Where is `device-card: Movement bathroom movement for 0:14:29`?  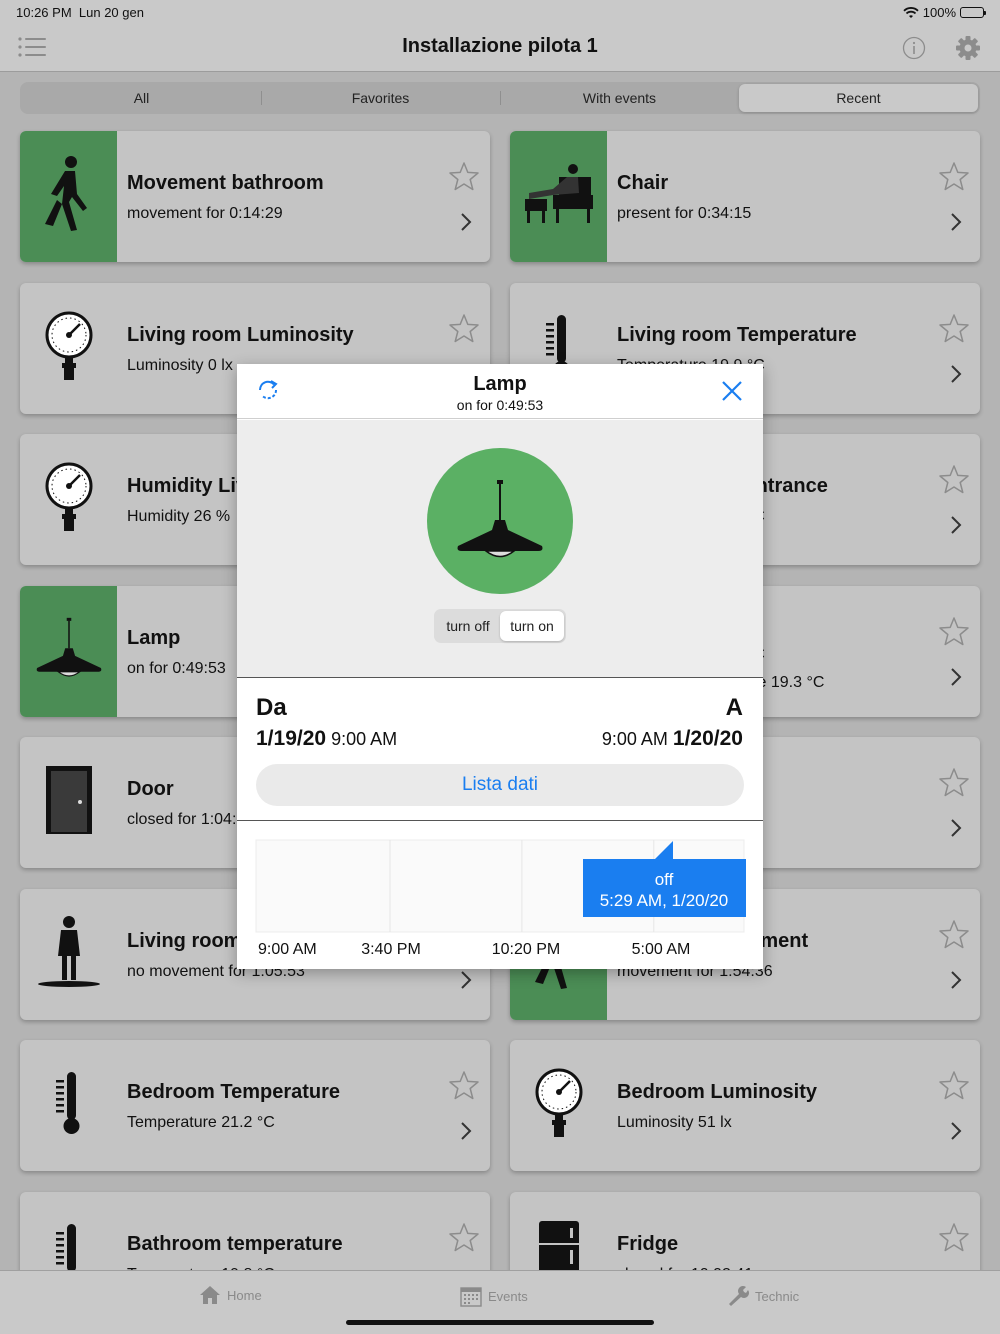
device-card: Movement bathroom movement for 0:14:29 is located at coordinates (255, 196).